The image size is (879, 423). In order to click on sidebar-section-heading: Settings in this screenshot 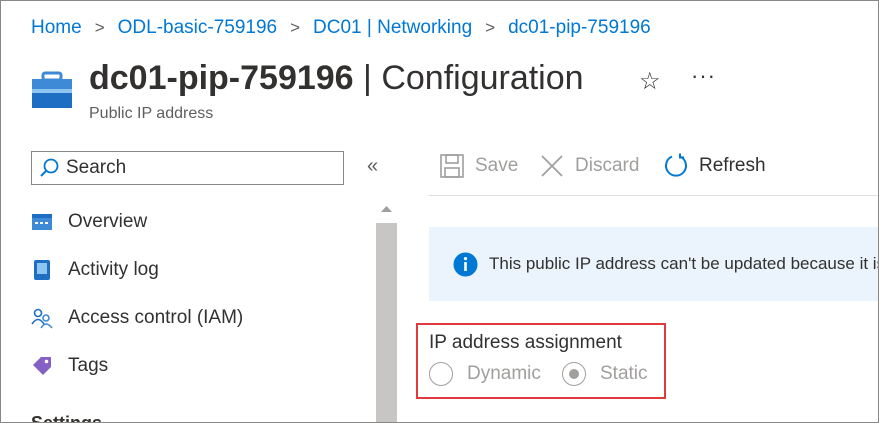, I will do `click(67, 418)`.